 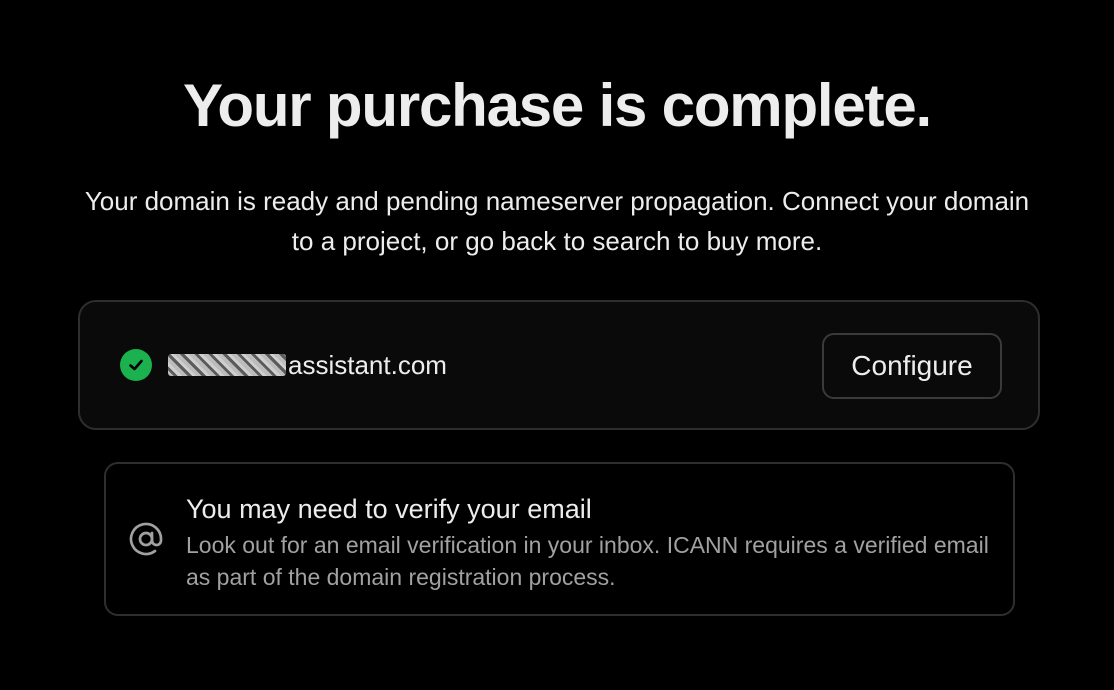 What do you see at coordinates (136, 365) in the screenshot?
I see `check-circle-icon` at bounding box center [136, 365].